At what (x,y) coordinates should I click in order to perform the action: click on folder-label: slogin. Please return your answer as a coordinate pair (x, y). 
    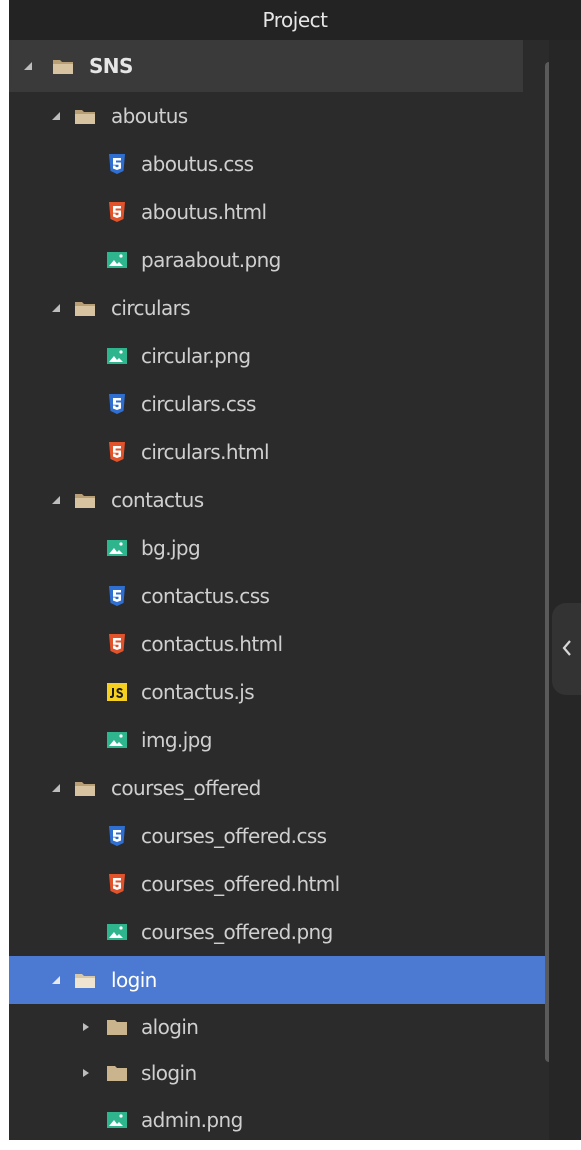
    Looking at the image, I should click on (169, 1073).